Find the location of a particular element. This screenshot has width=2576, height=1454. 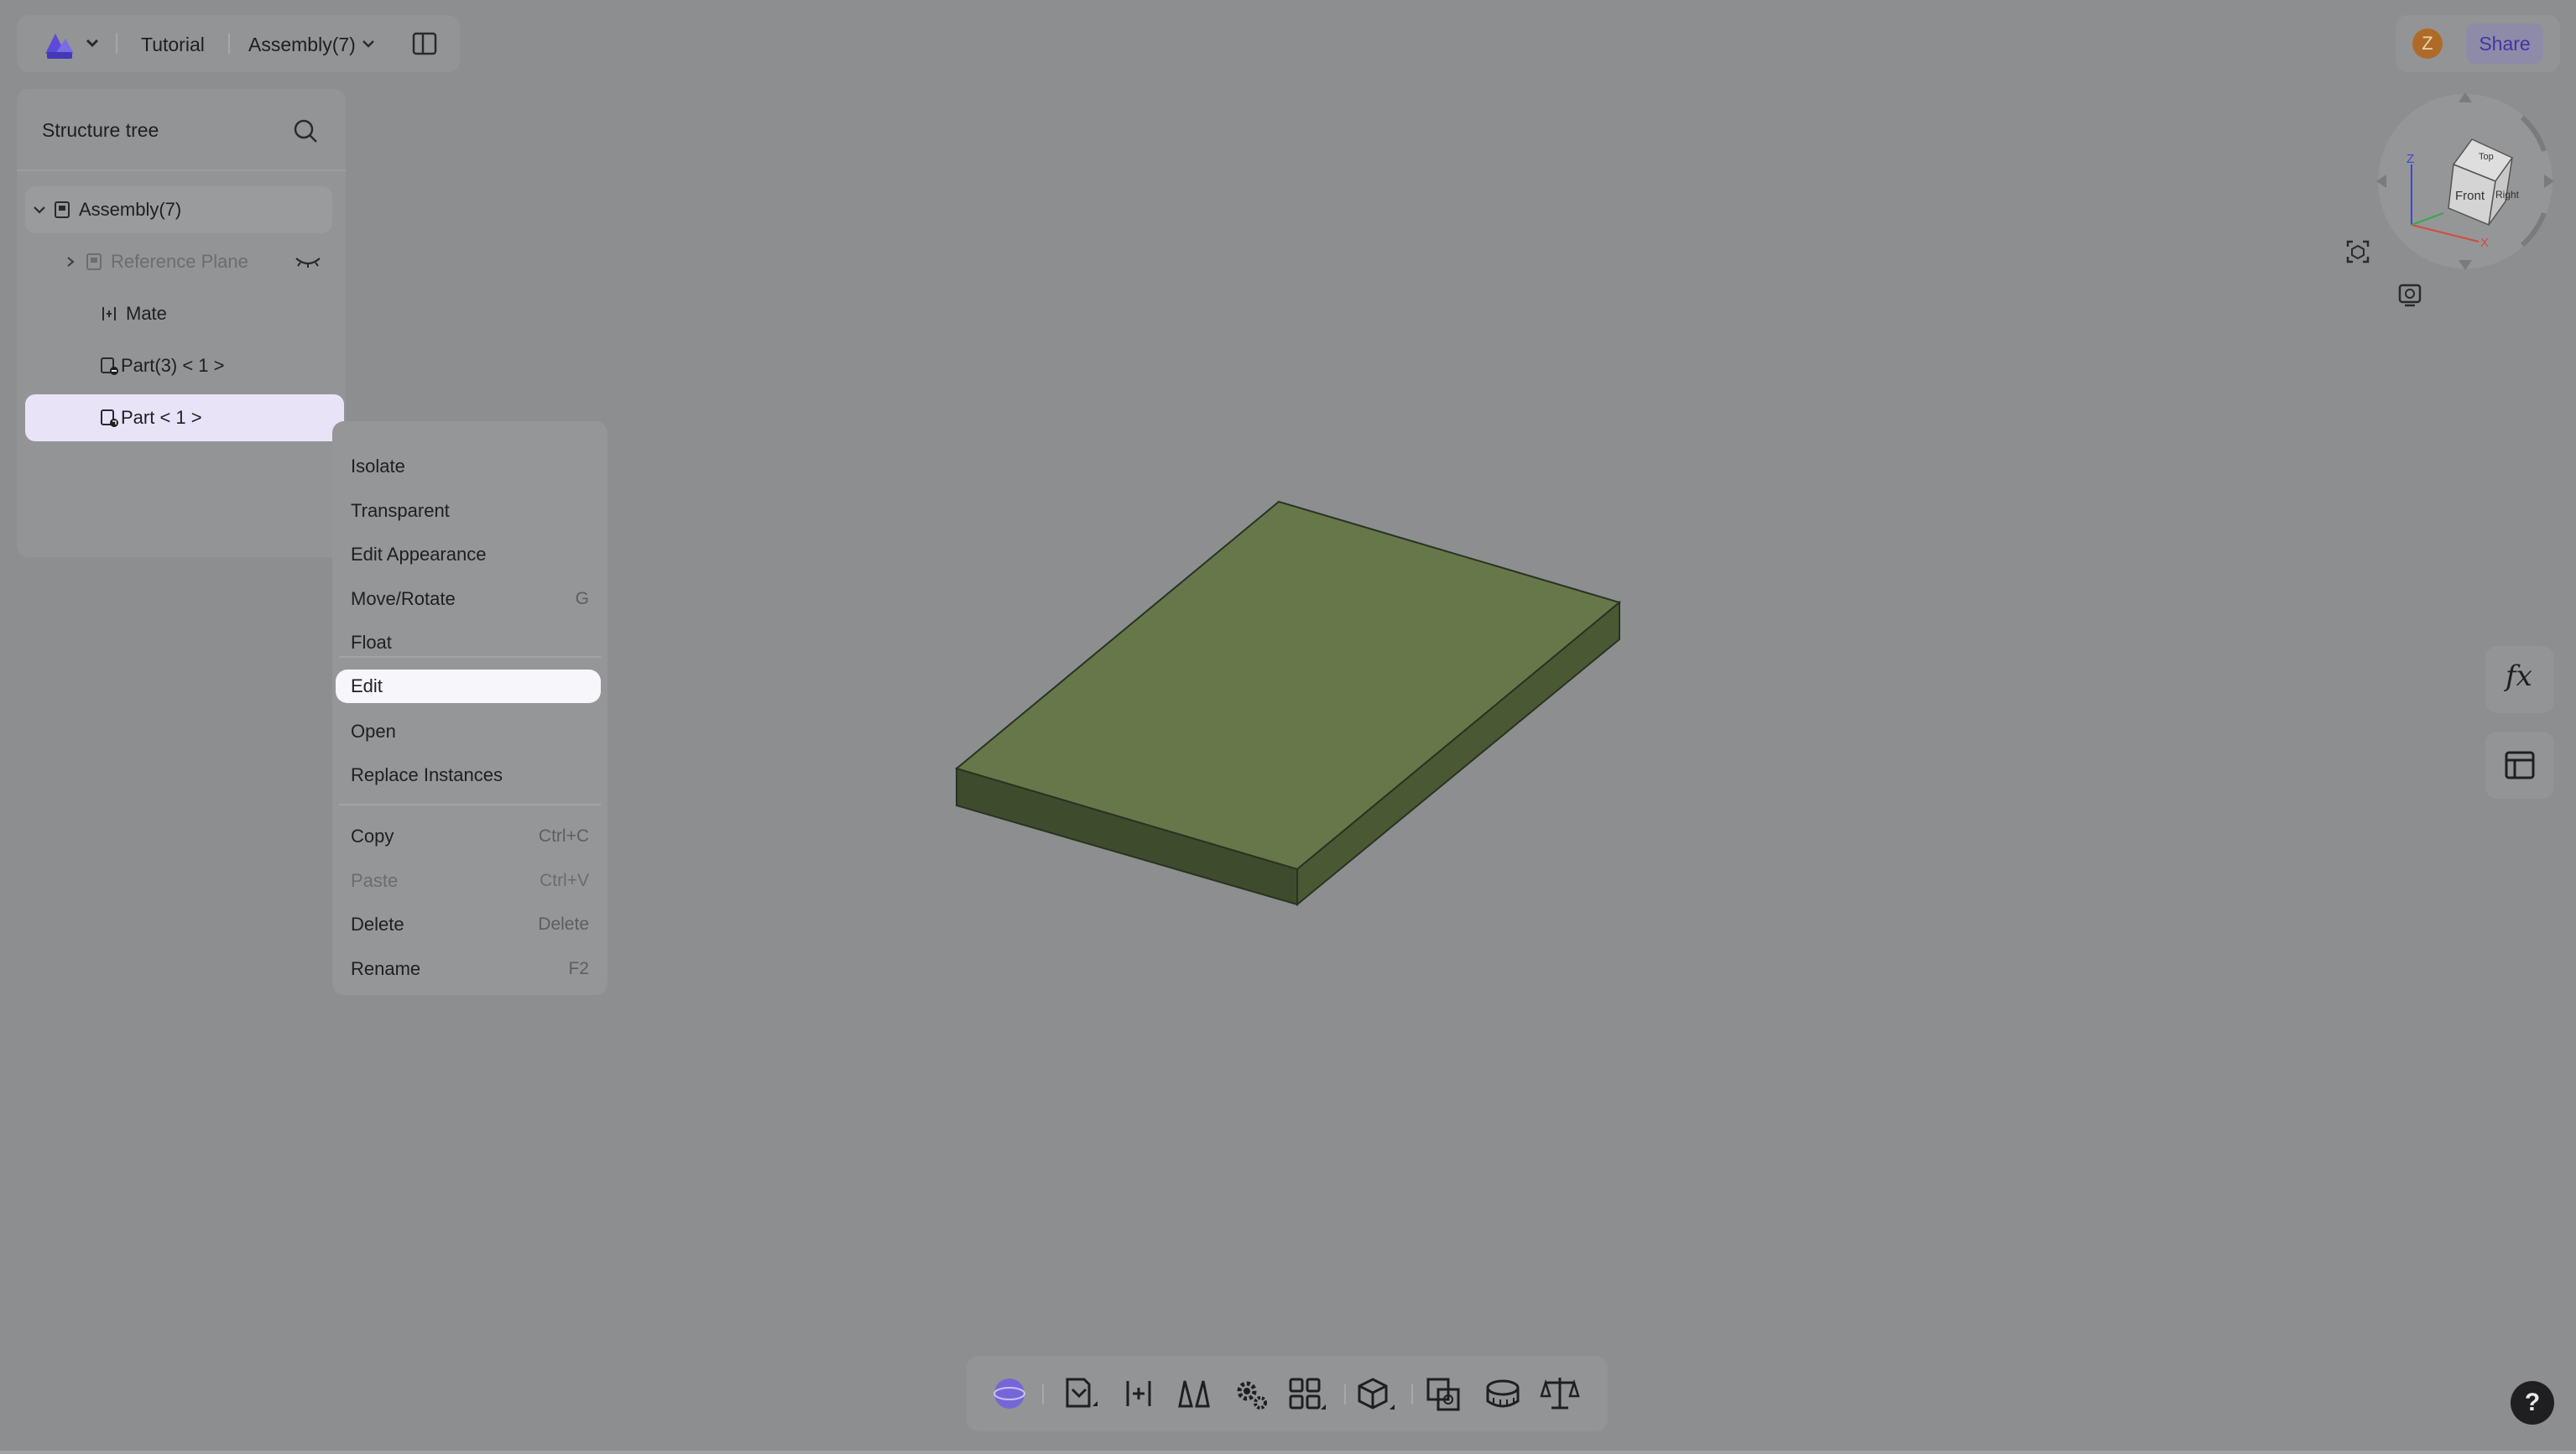

menu-item-label: Move/Rotate is located at coordinates (403, 598).